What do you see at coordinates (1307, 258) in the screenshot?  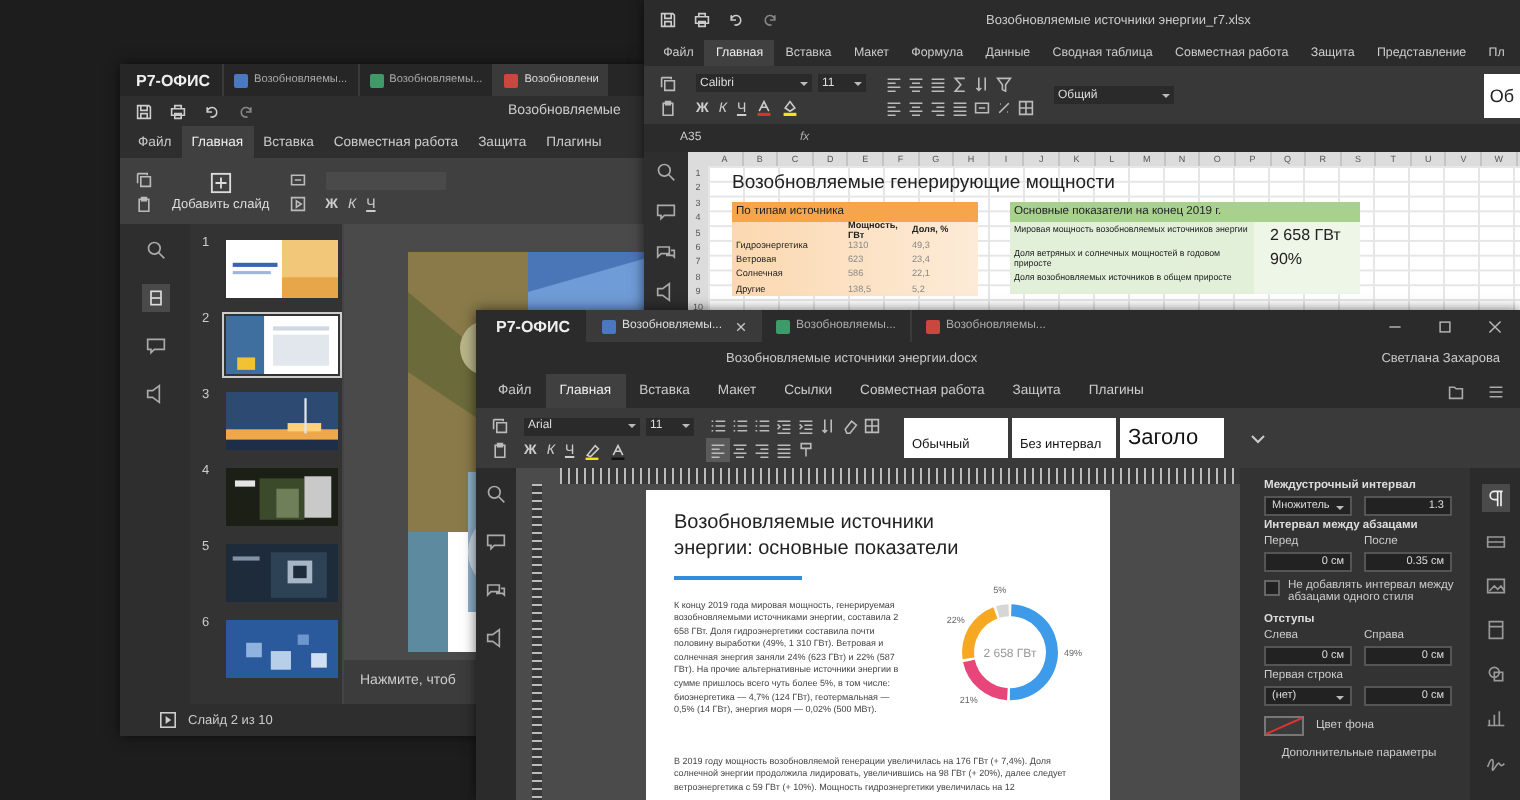 I see `table-cell: 90%` at bounding box center [1307, 258].